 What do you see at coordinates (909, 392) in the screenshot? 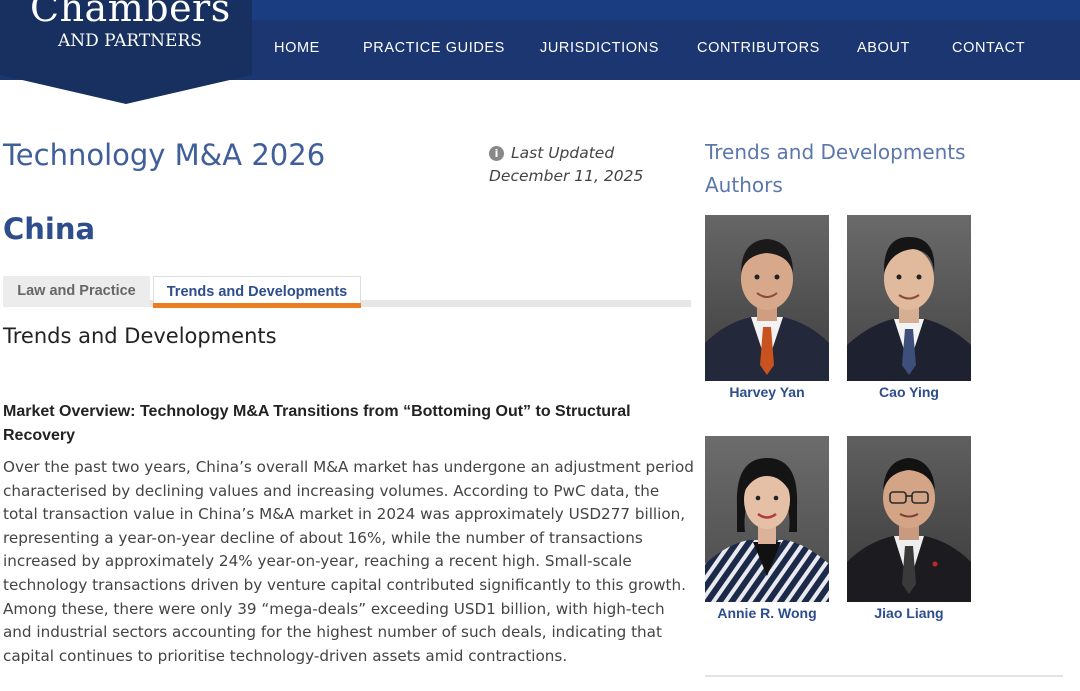
I see `author-name: Cao Ying` at bounding box center [909, 392].